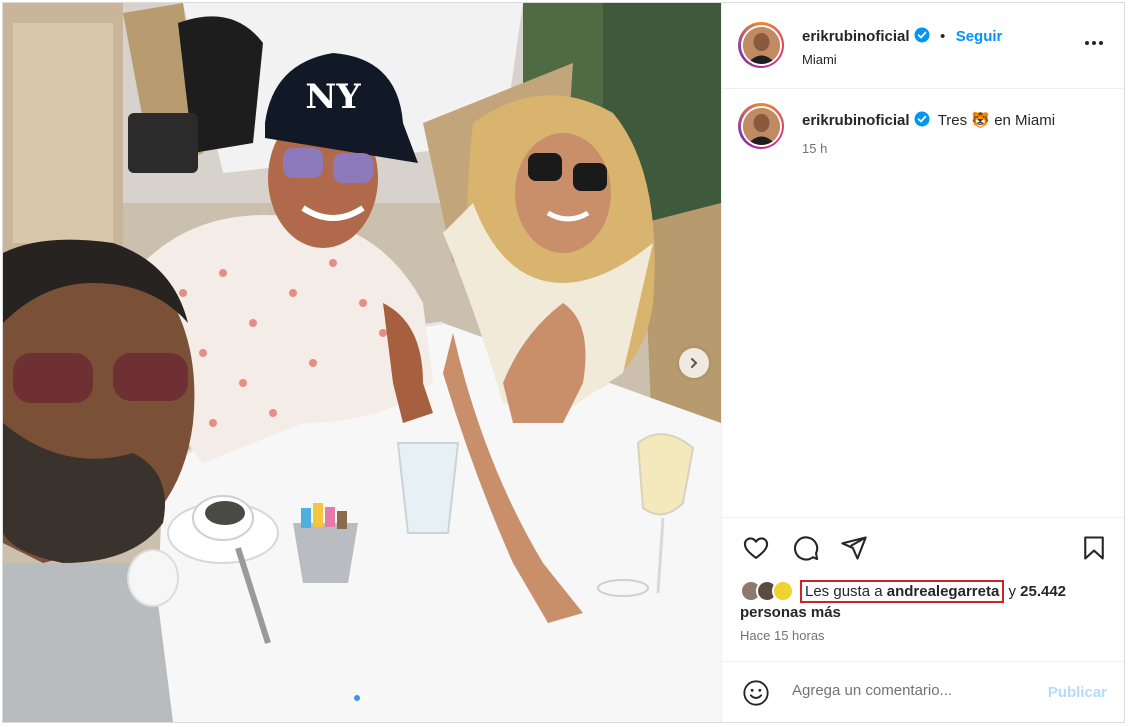 The height and width of the screenshot is (727, 1129). I want to click on post-header: erikrubinoficial • Seguir Miami, so click(923, 46).